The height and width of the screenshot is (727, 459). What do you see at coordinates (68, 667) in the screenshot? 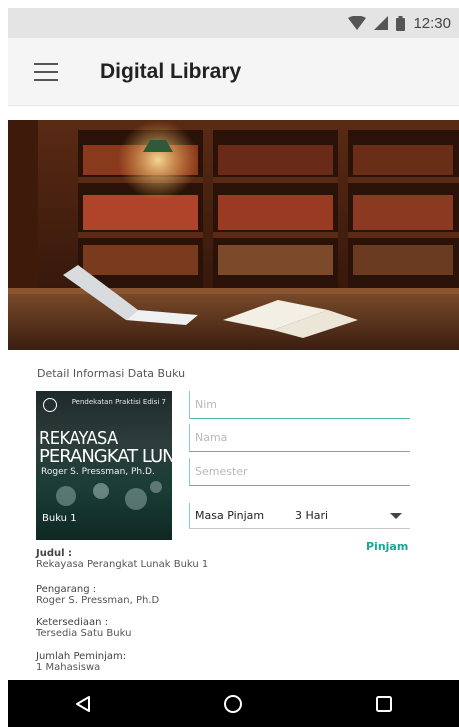
I see `jumlah-value: 1 Mahasiswa` at bounding box center [68, 667].